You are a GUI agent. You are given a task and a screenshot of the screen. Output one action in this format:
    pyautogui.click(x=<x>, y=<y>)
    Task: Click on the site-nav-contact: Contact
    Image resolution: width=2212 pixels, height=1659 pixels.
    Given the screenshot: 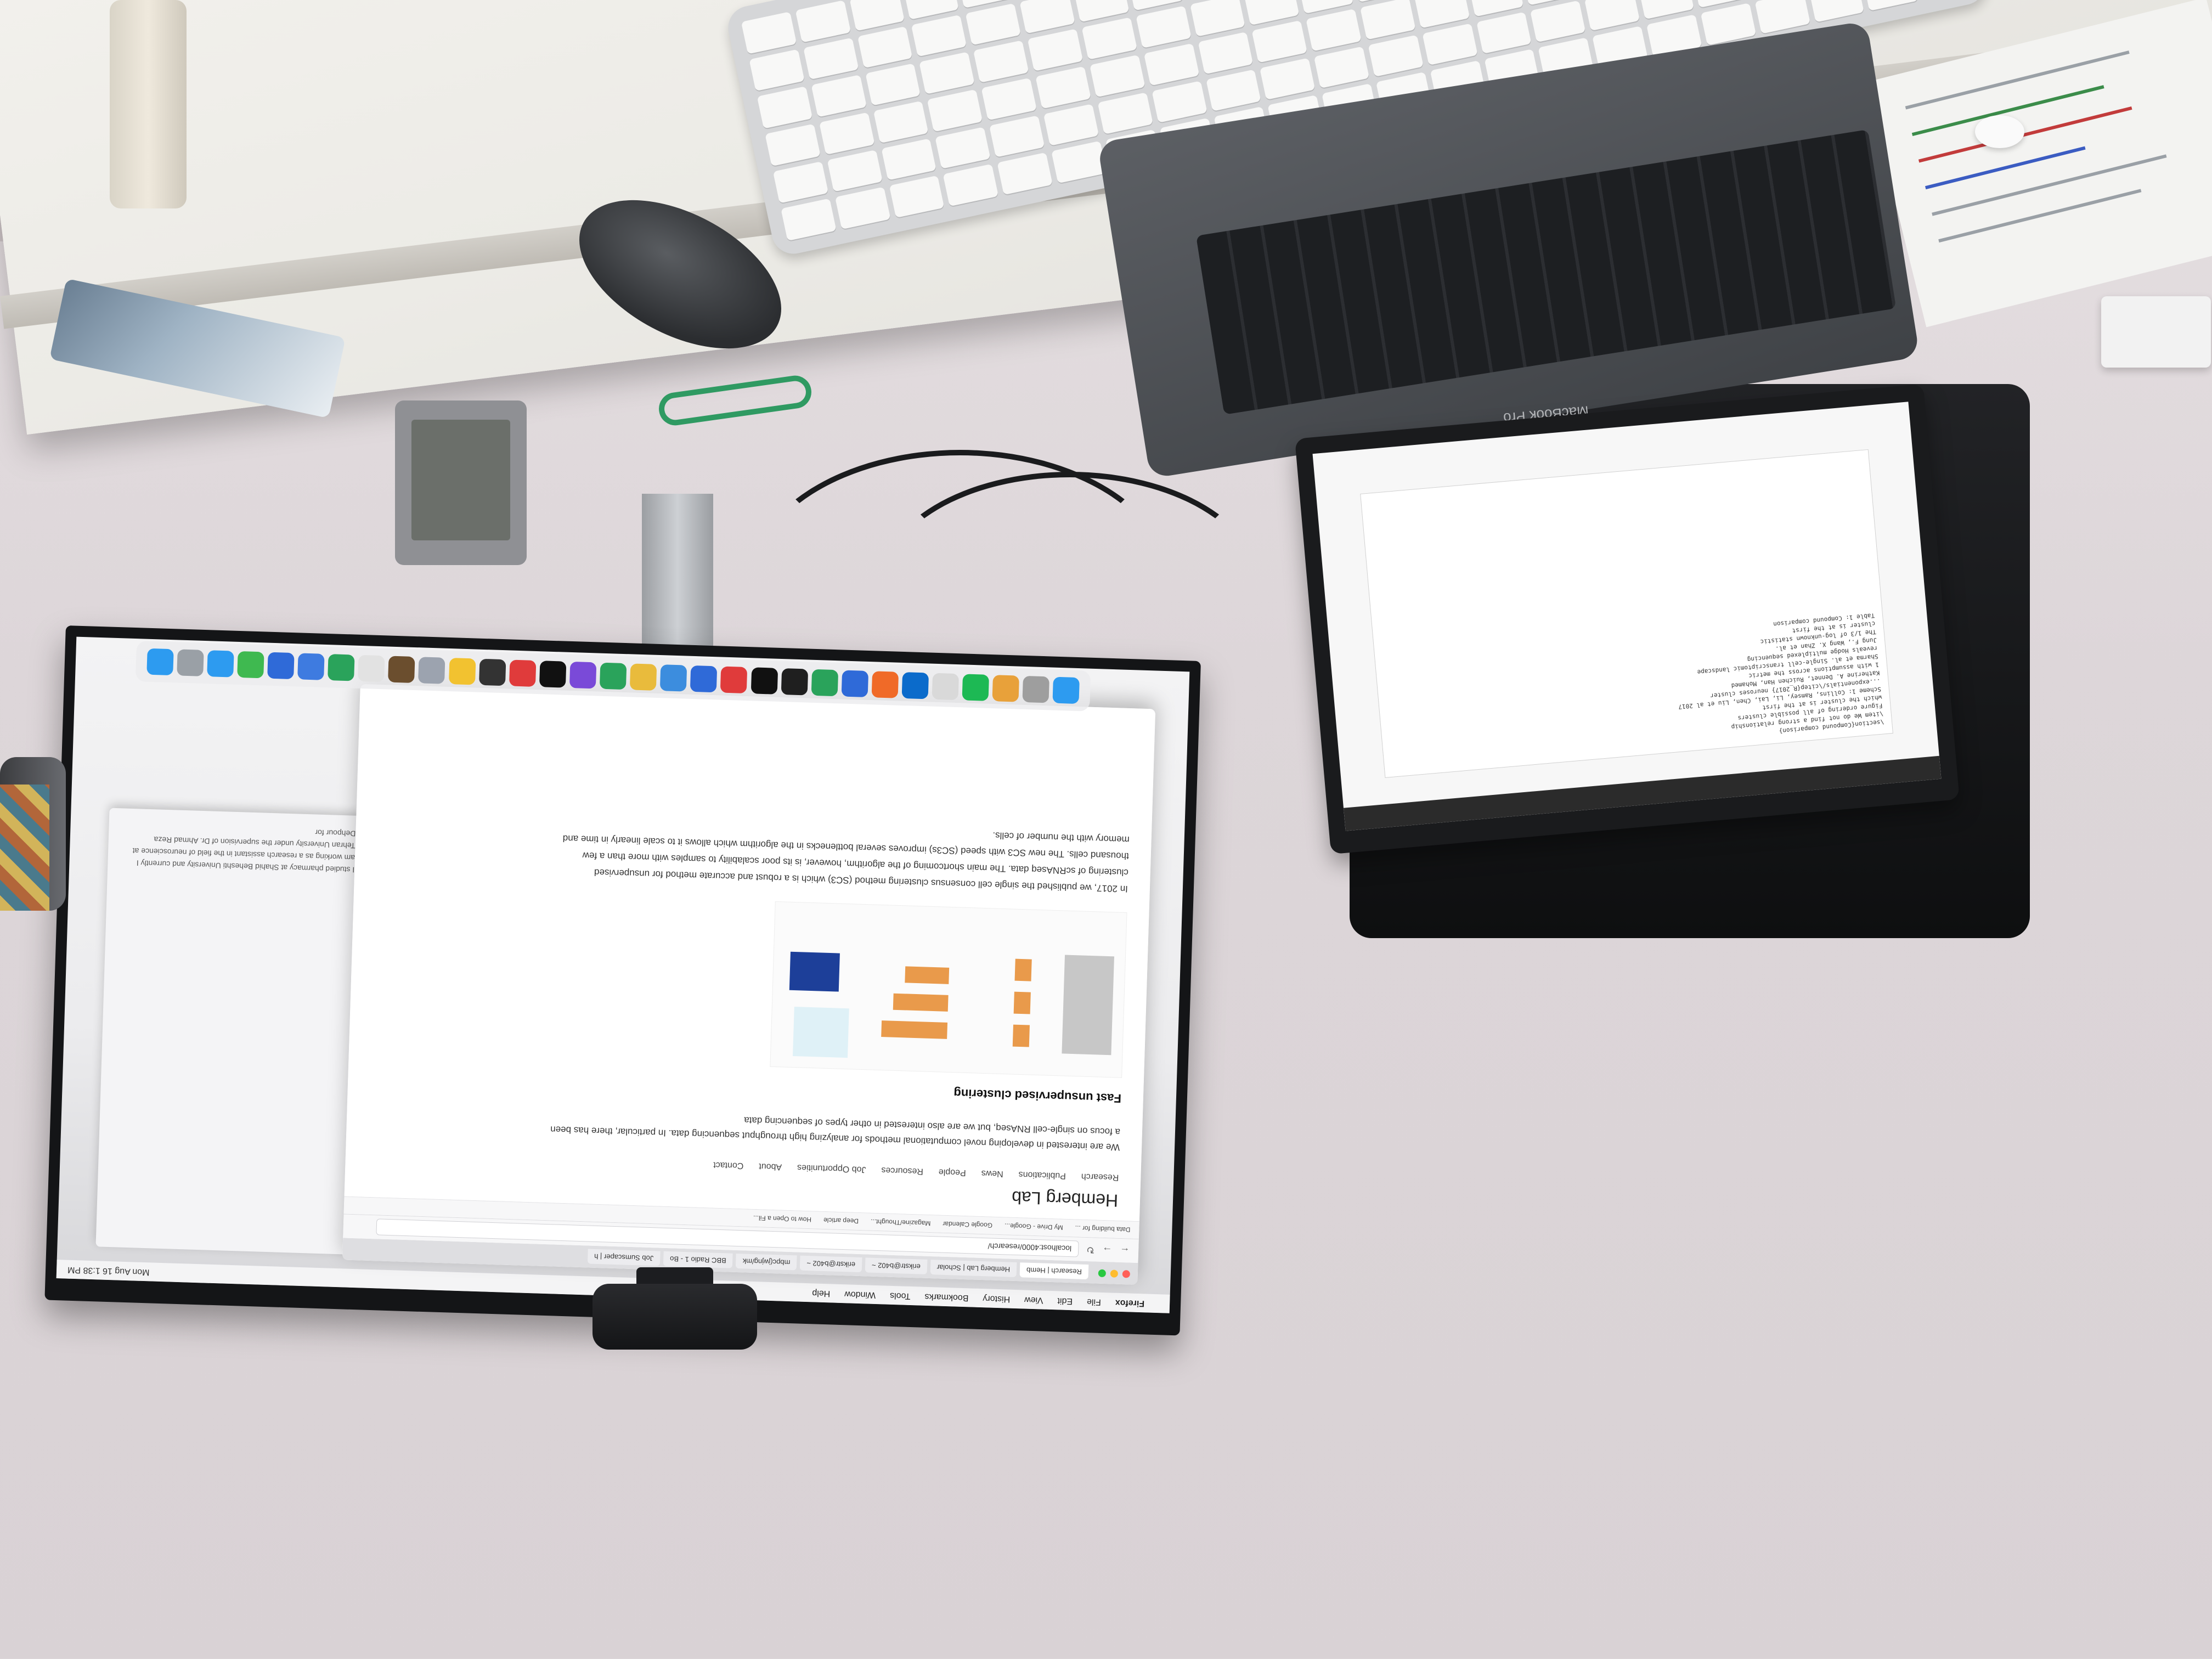 What is the action you would take?
    pyautogui.click(x=728, y=1166)
    